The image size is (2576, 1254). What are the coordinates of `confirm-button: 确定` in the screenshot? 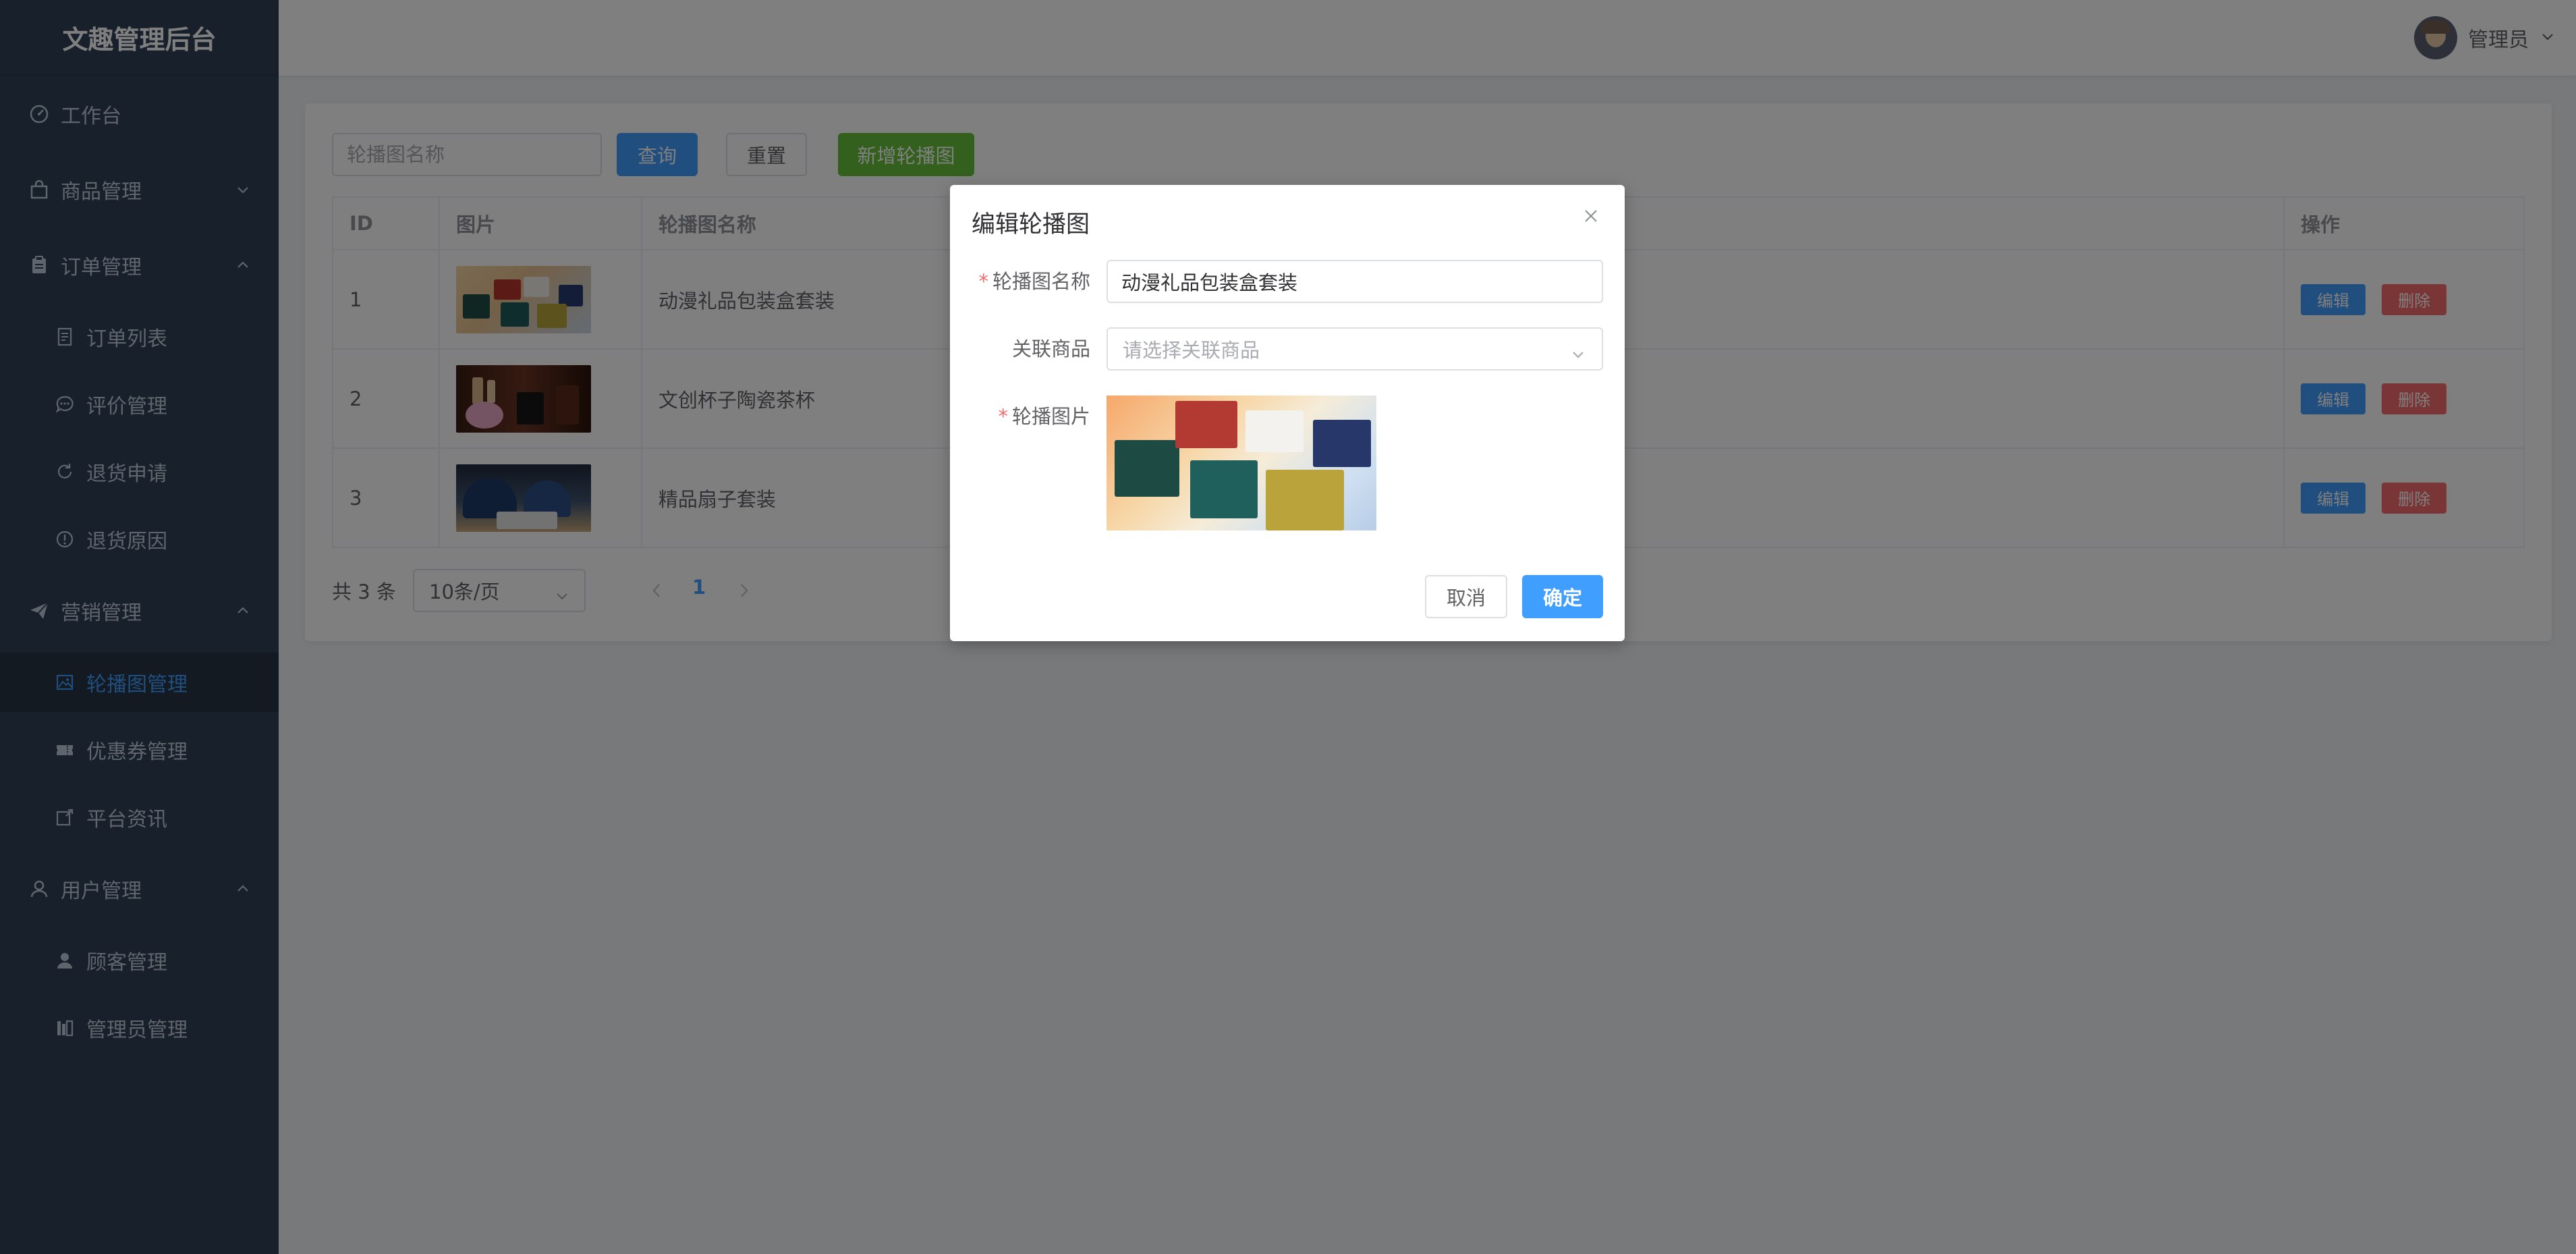 It's located at (1562, 596).